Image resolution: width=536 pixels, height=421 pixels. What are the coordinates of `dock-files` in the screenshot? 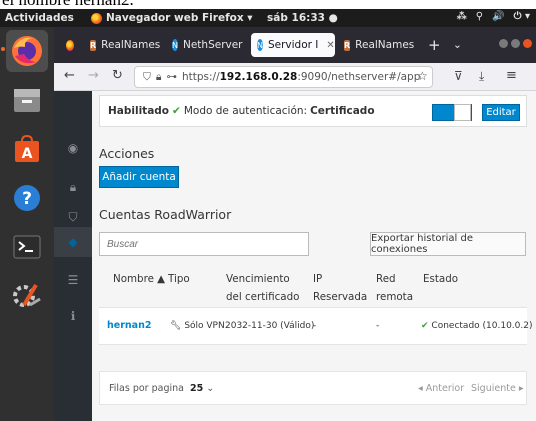 It's located at (27, 100).